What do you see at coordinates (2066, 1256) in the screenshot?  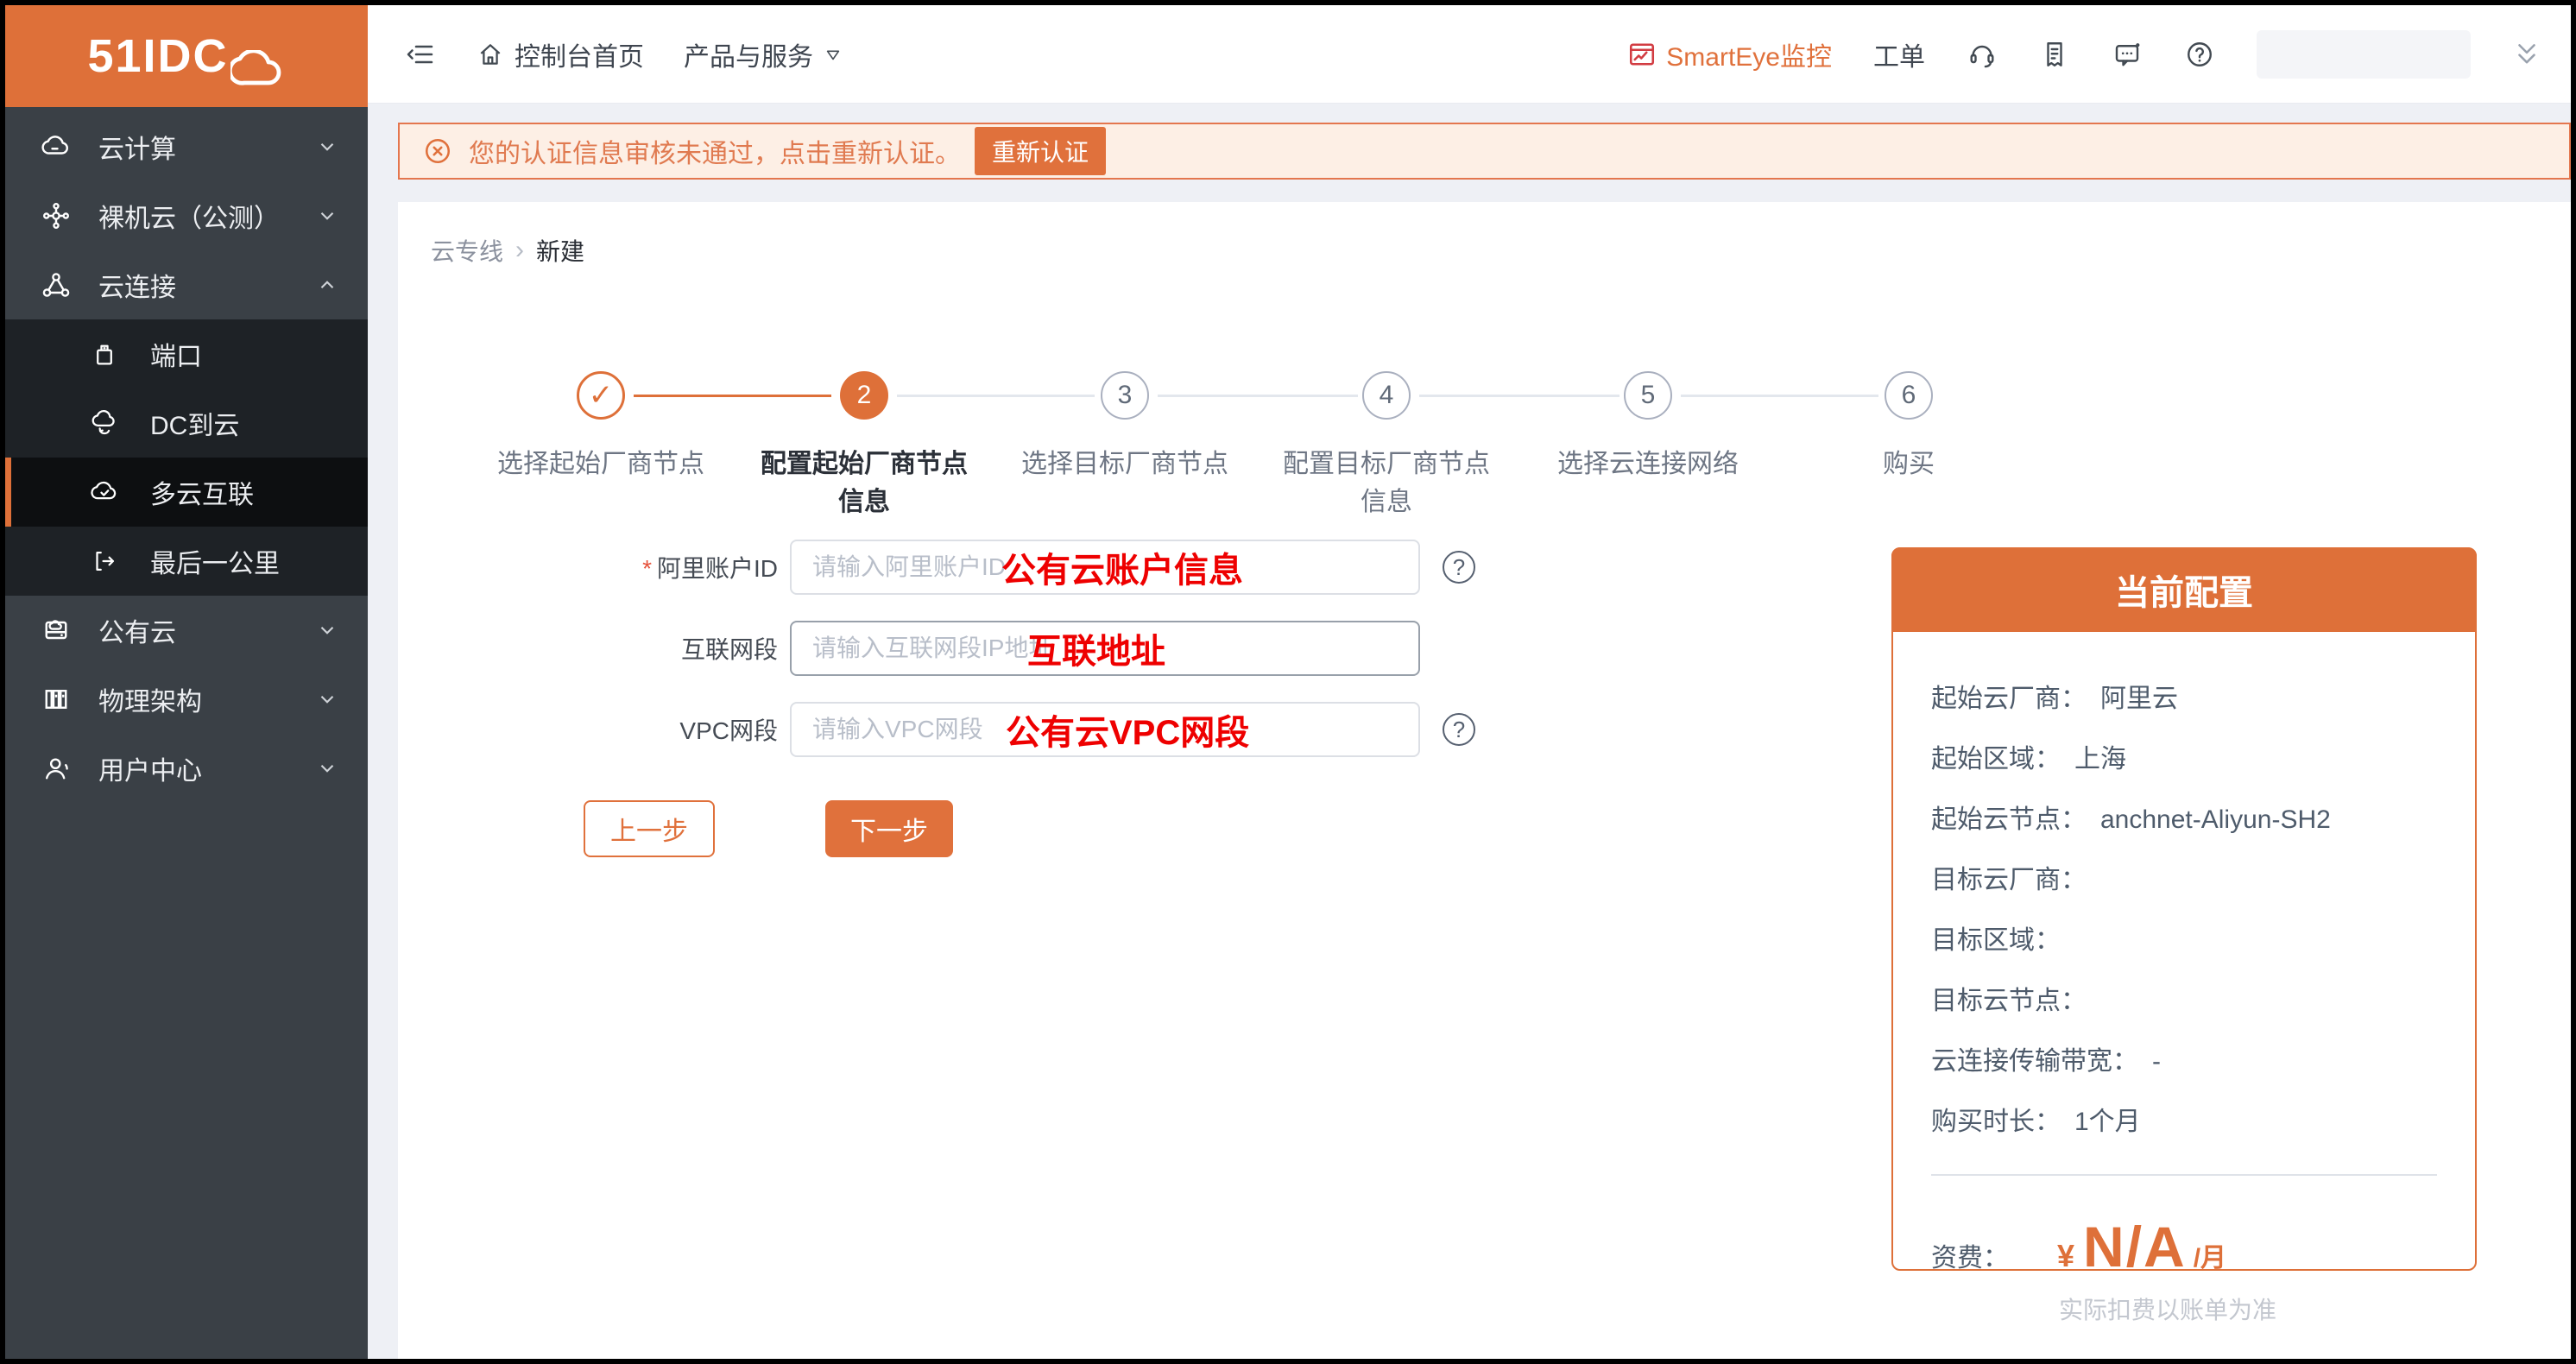 I see `currency-symbol: ¥` at bounding box center [2066, 1256].